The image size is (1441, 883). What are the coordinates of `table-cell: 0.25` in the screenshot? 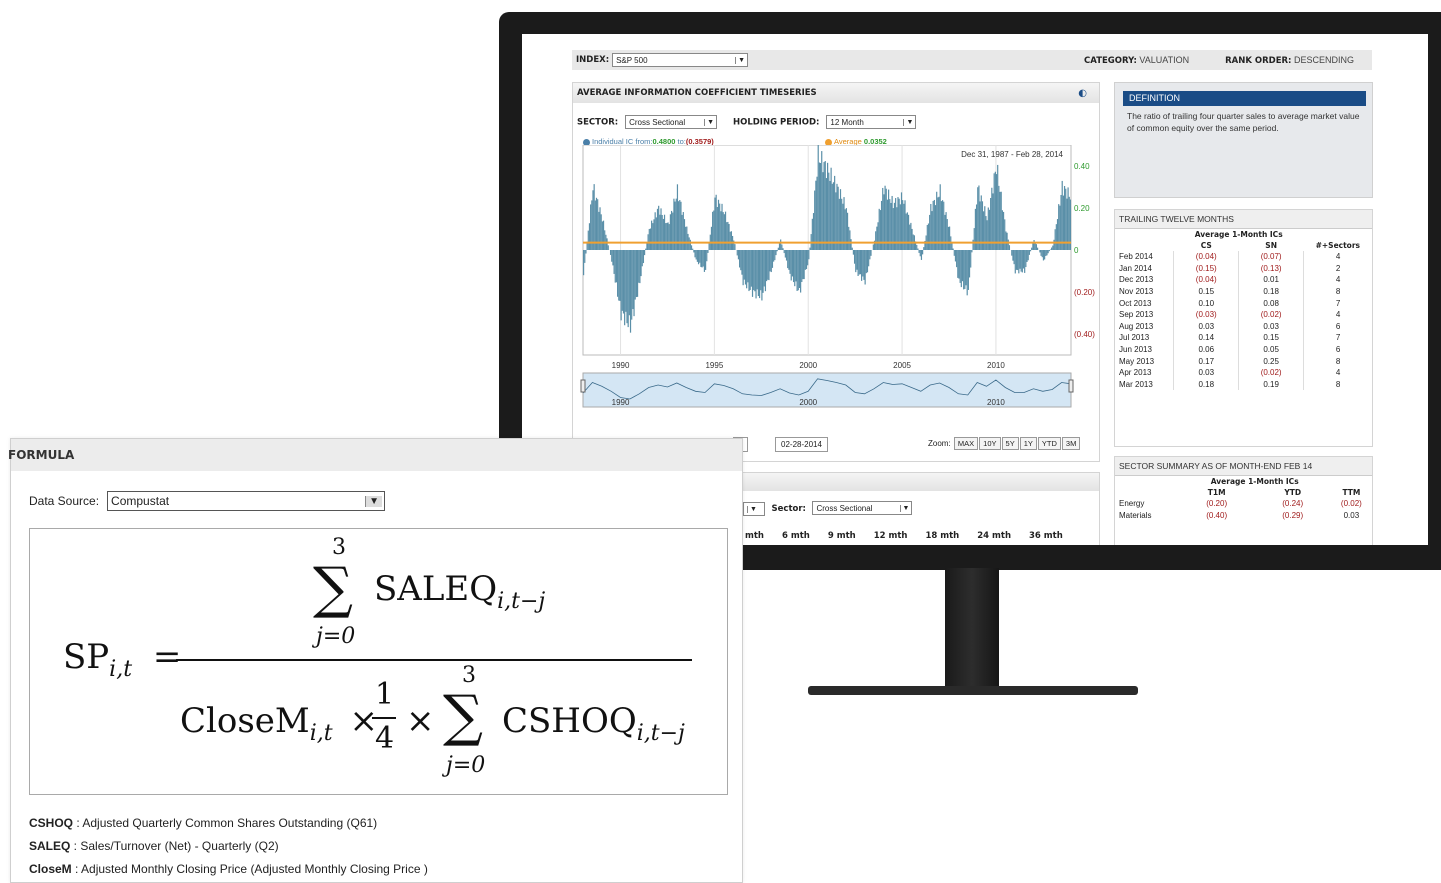 It's located at (1271, 361).